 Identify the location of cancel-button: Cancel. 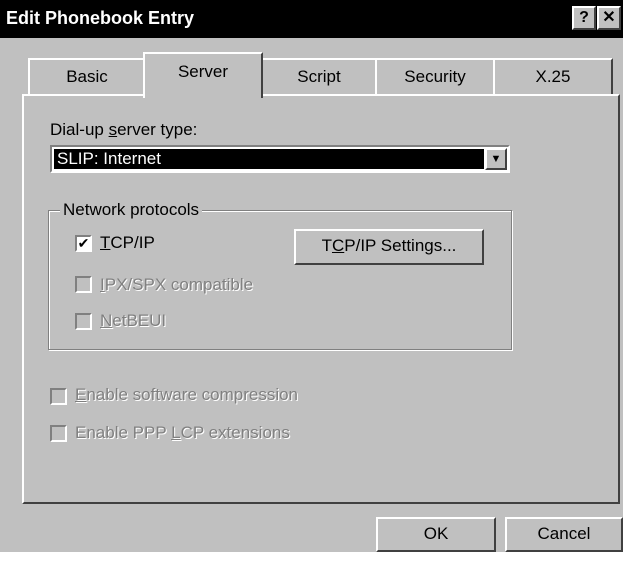
(564, 534).